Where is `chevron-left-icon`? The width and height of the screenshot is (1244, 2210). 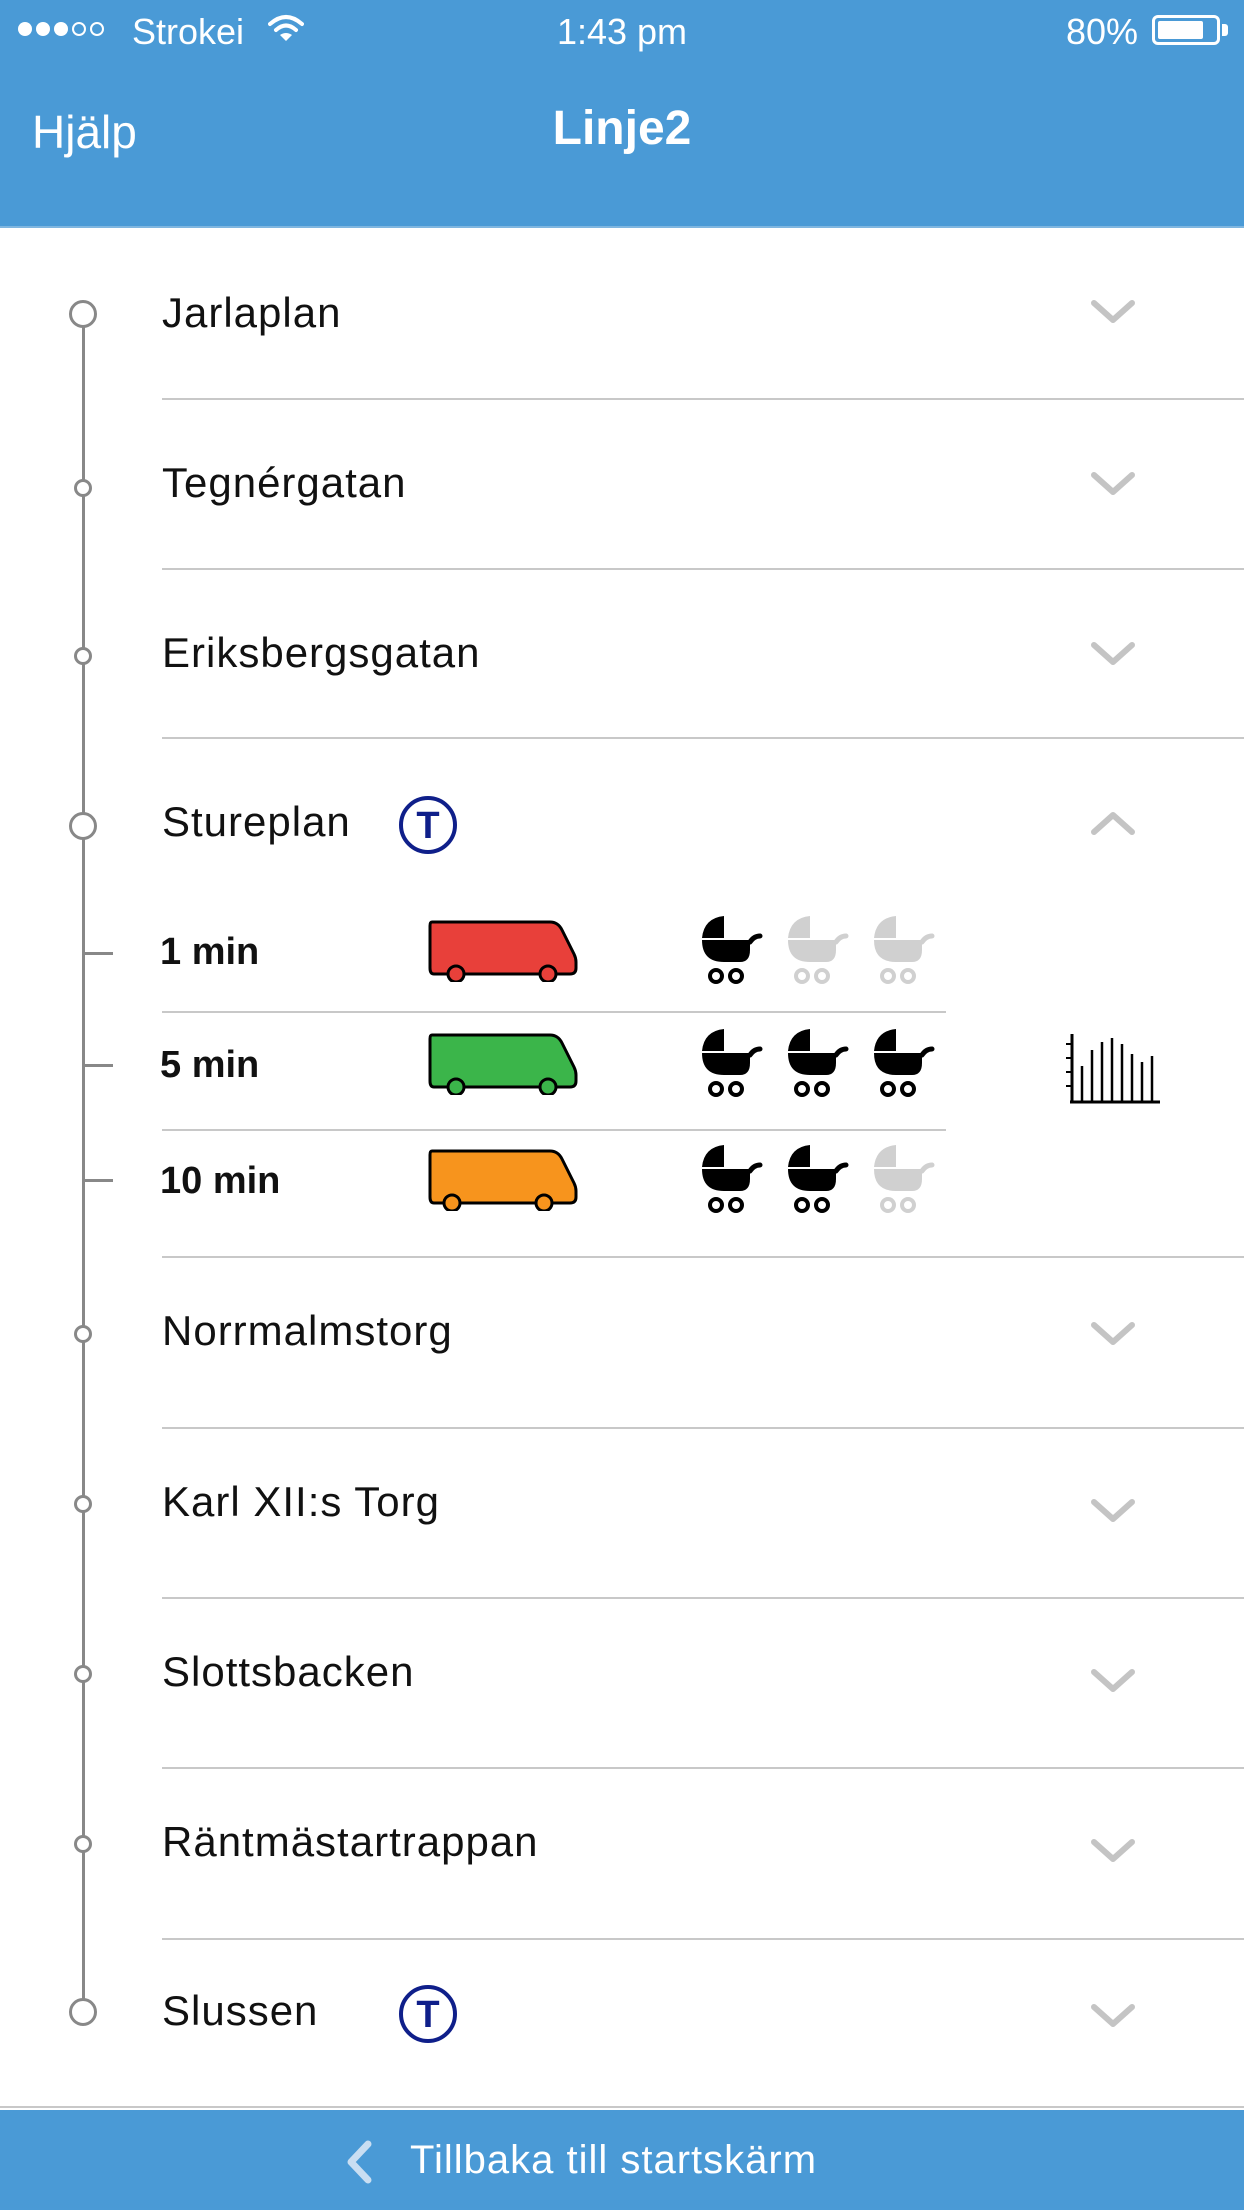 chevron-left-icon is located at coordinates (359, 2162).